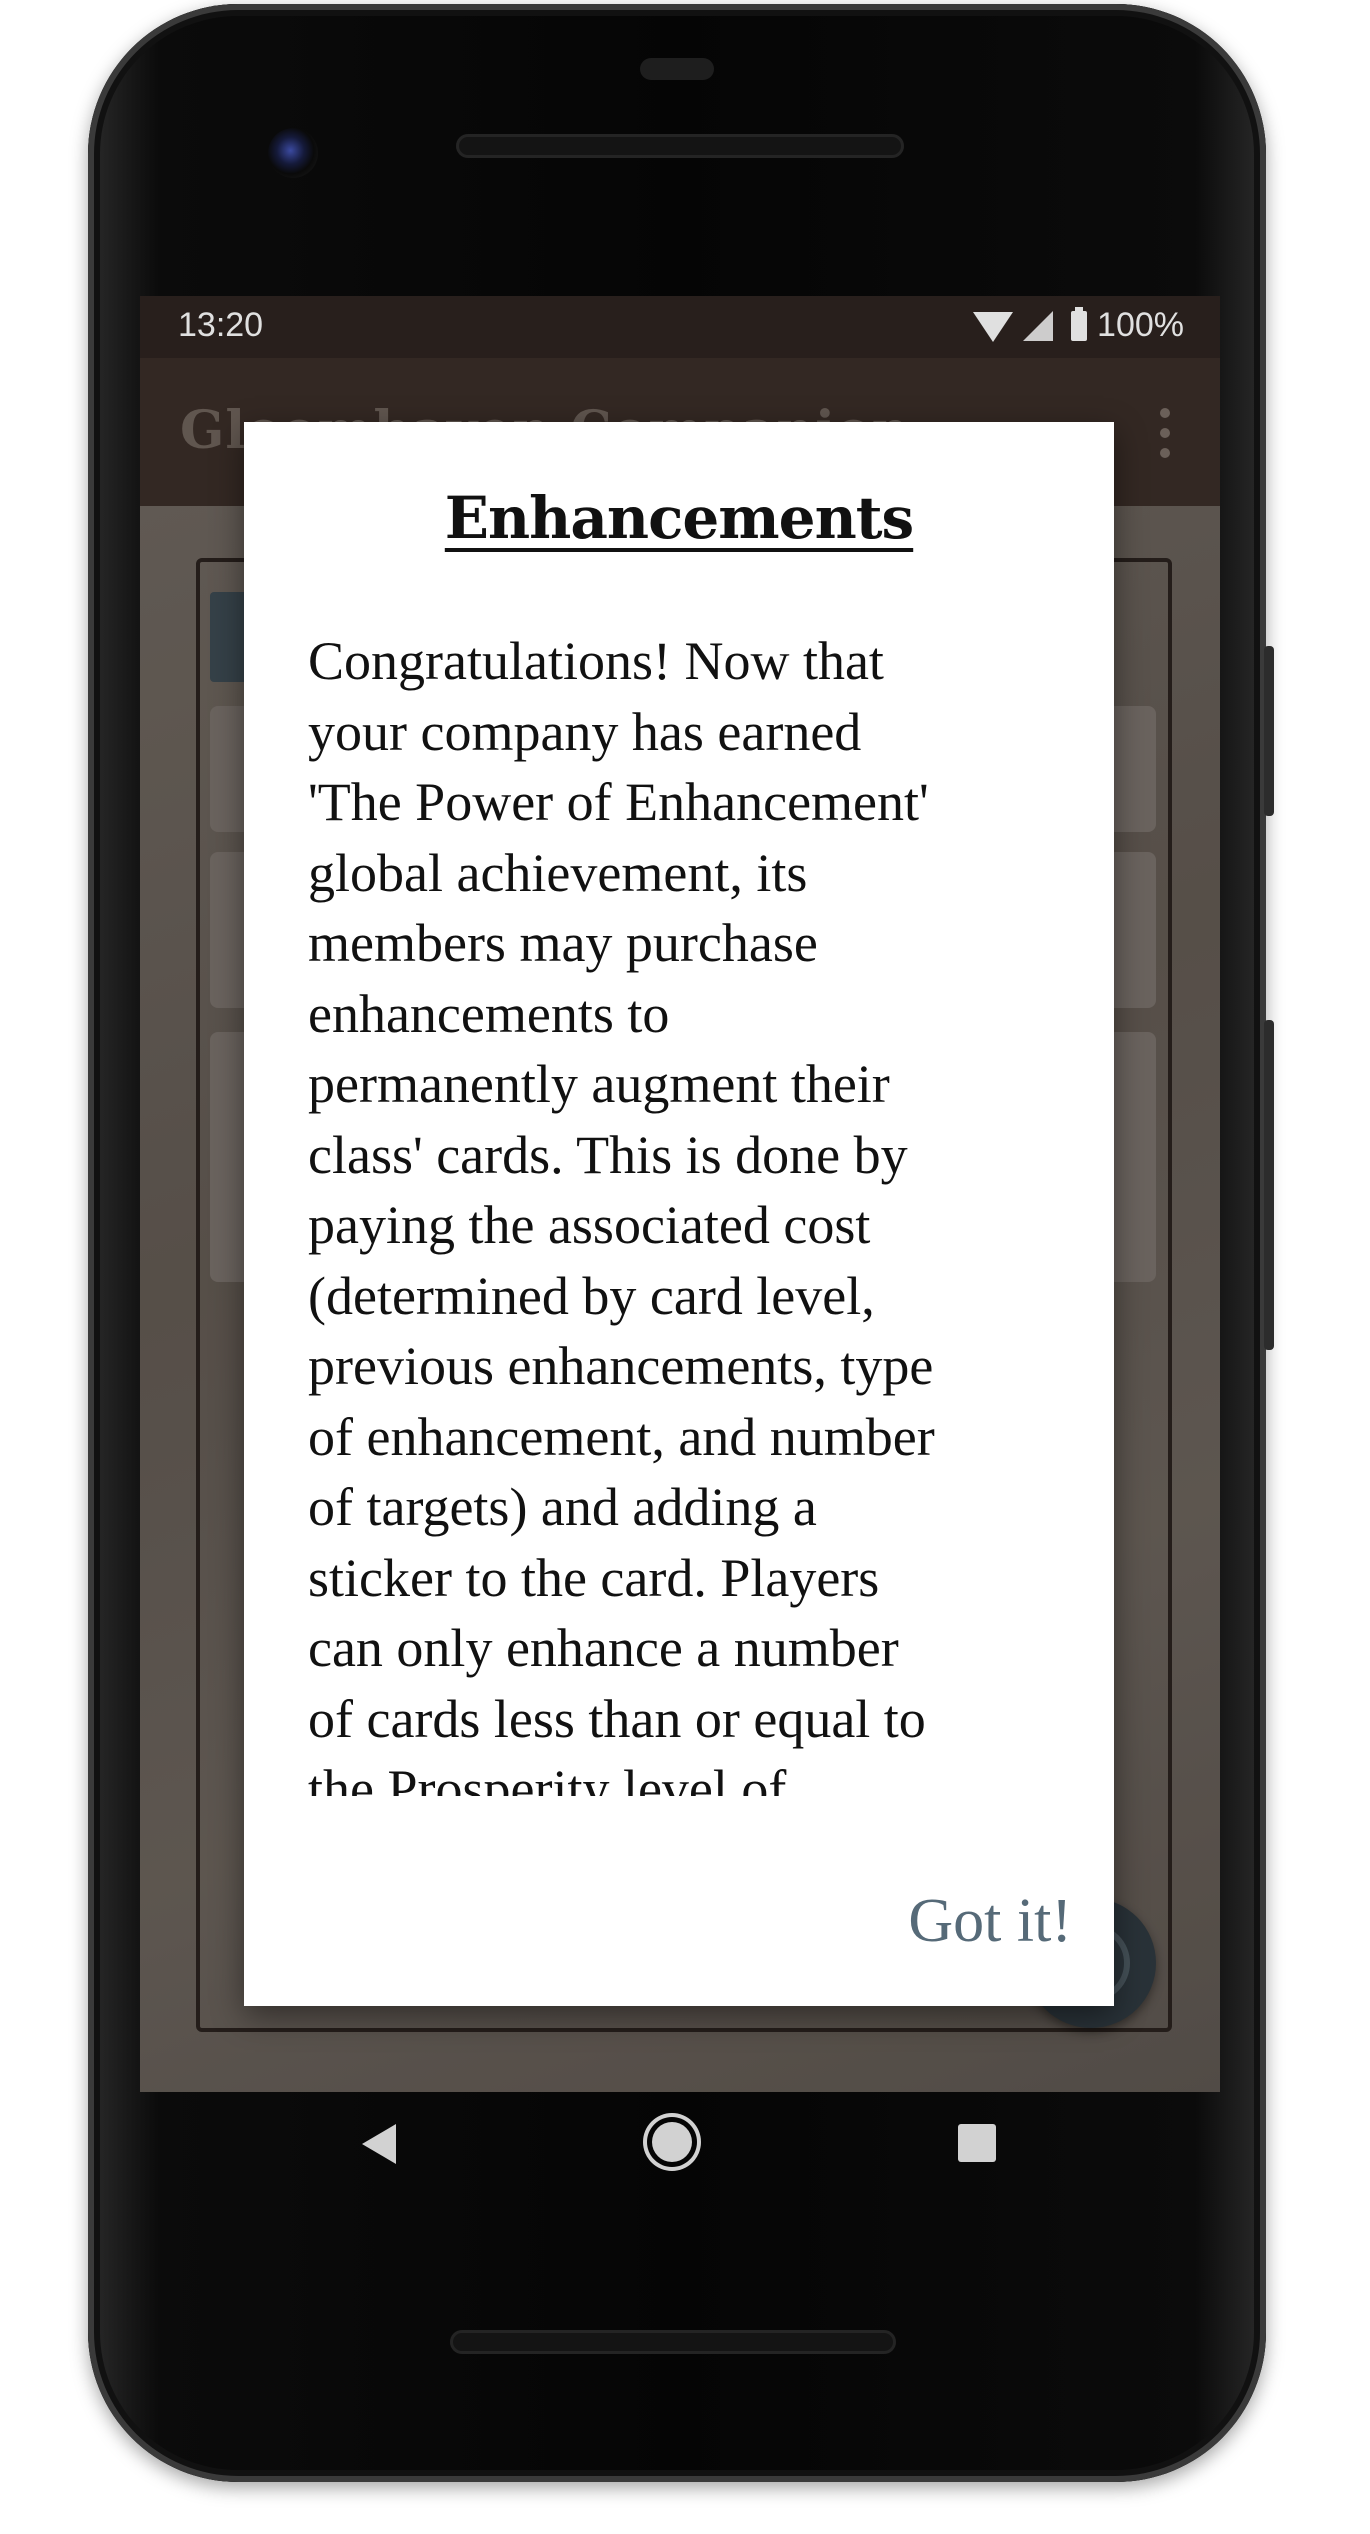 The height and width of the screenshot is (2534, 1370). Describe the element at coordinates (293, 153) in the screenshot. I see `front-camera` at that location.